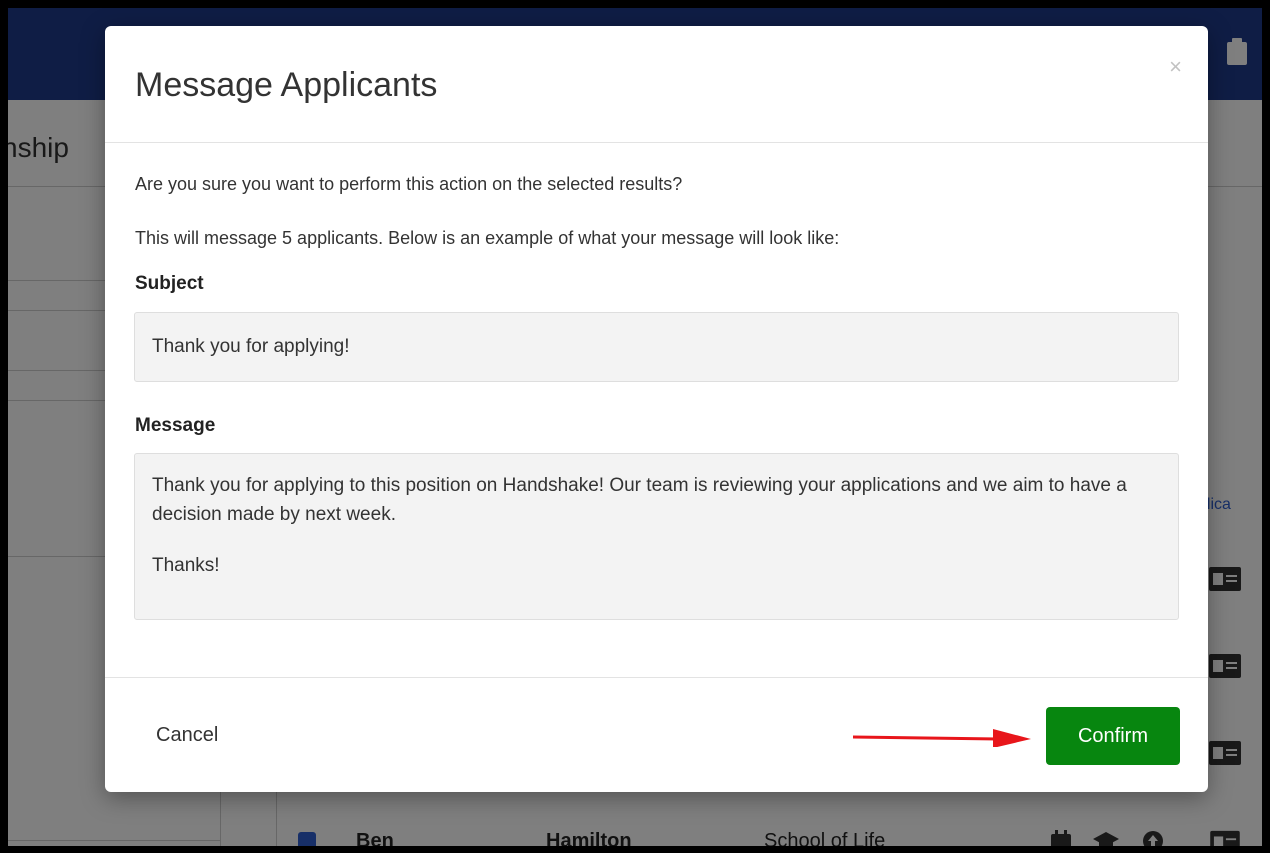 The image size is (1270, 853). Describe the element at coordinates (286, 85) in the screenshot. I see `modal-title: Message Applicants` at that location.